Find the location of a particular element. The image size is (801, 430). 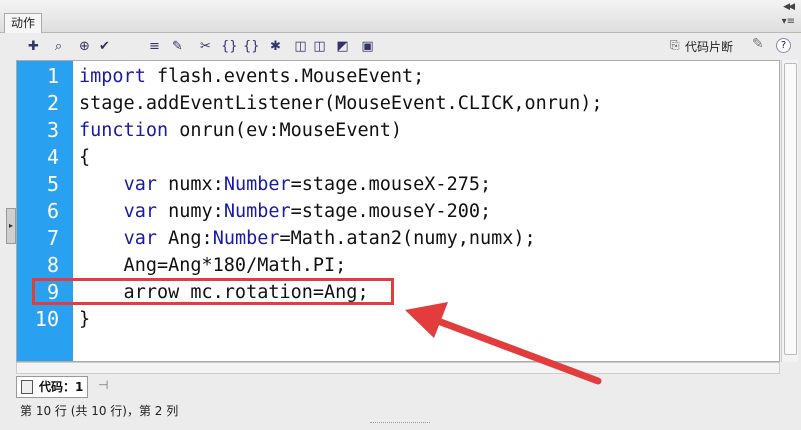

pin-script-icon: ⊣ is located at coordinates (103, 385).